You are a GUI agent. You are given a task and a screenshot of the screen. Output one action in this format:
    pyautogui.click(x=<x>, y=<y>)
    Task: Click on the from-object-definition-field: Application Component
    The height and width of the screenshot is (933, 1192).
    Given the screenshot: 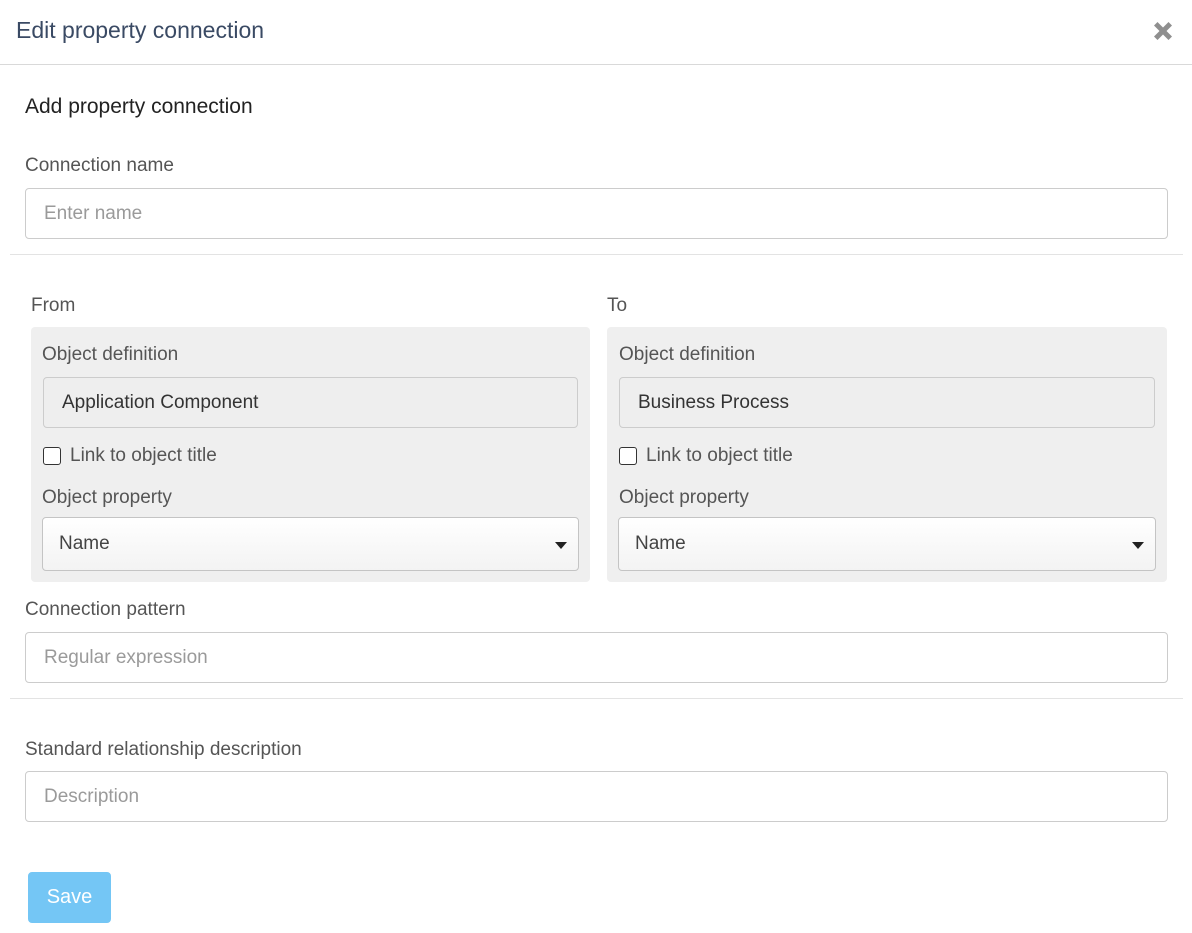 What is the action you would take?
    pyautogui.click(x=310, y=402)
    